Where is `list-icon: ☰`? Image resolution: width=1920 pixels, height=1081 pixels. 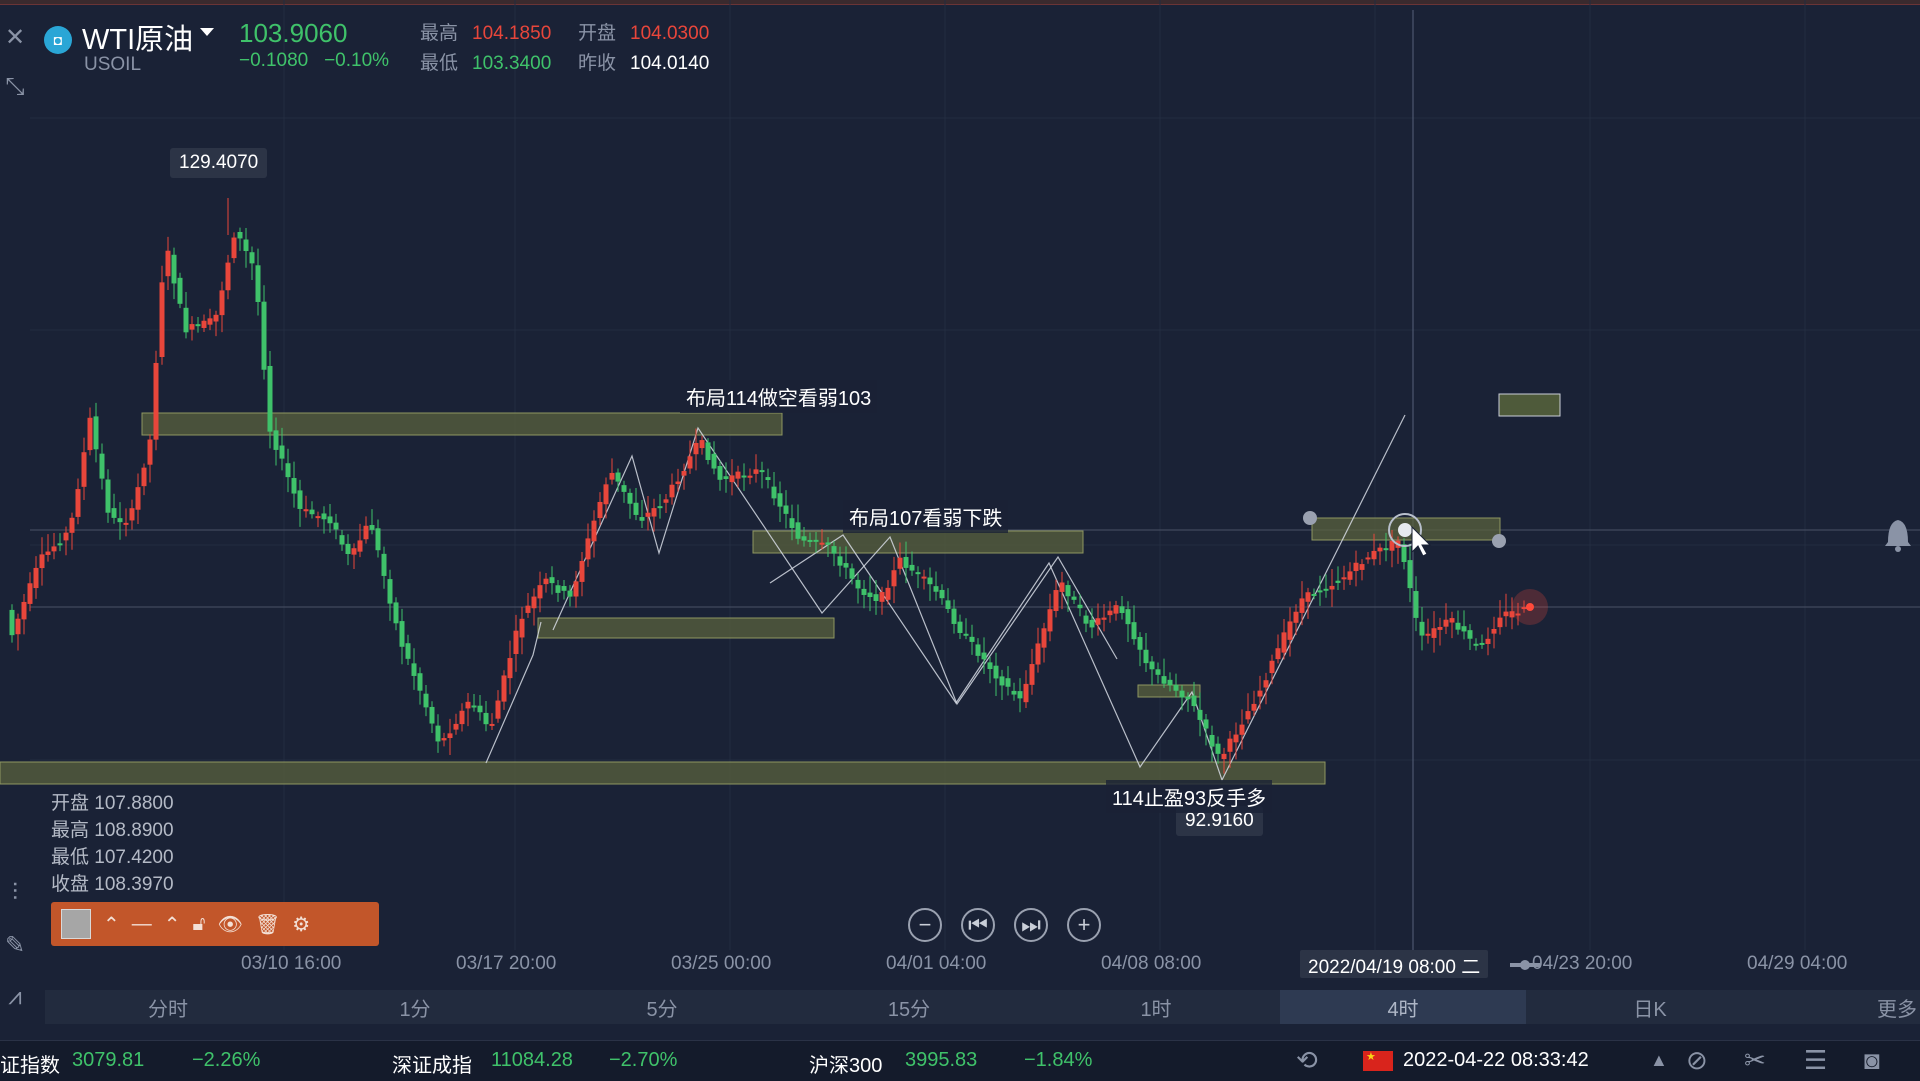
list-icon: ☰ is located at coordinates (1815, 1060).